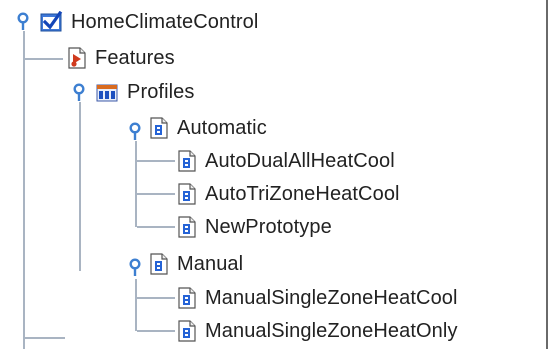 This screenshot has height=349, width=548. I want to click on project-check-icon, so click(51, 21).